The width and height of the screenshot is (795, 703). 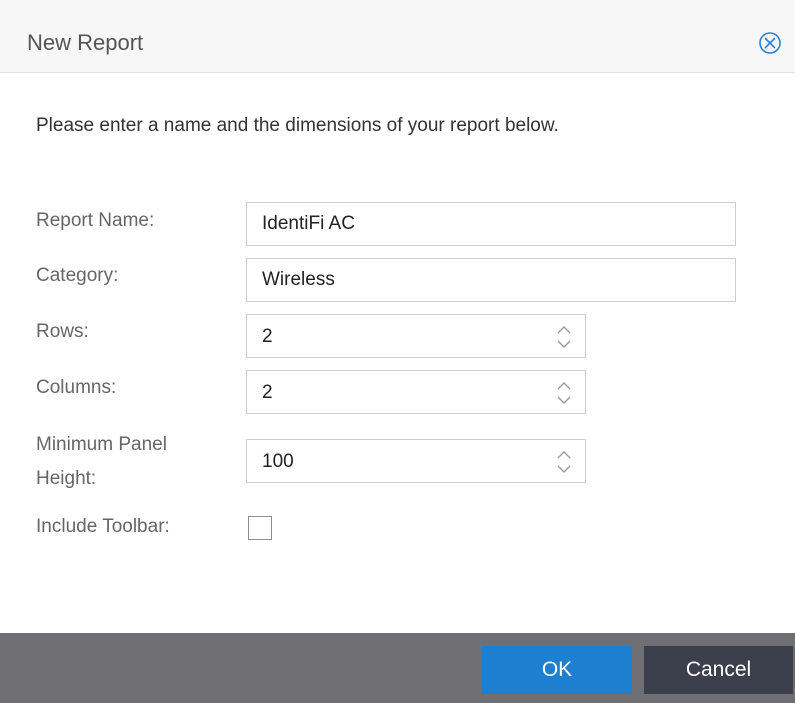 I want to click on columns-spinner: 2, so click(x=416, y=392).